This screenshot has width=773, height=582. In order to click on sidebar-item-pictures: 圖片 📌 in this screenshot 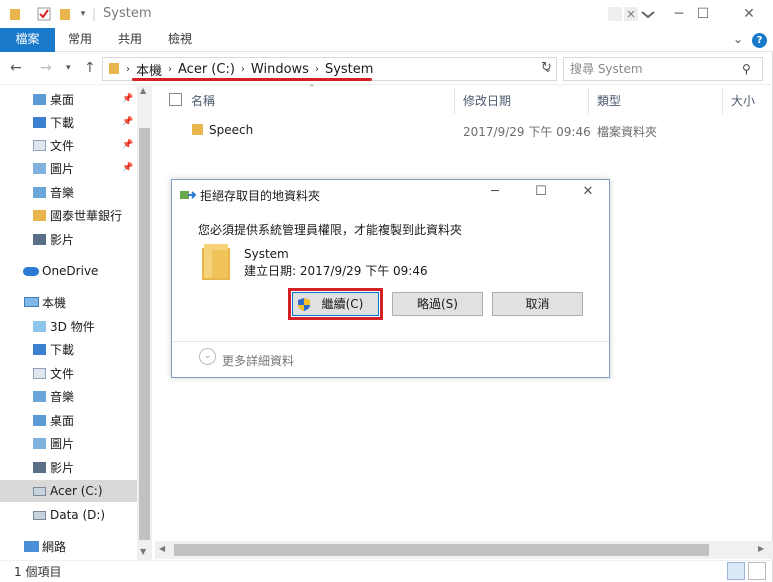, I will do `click(68, 168)`.